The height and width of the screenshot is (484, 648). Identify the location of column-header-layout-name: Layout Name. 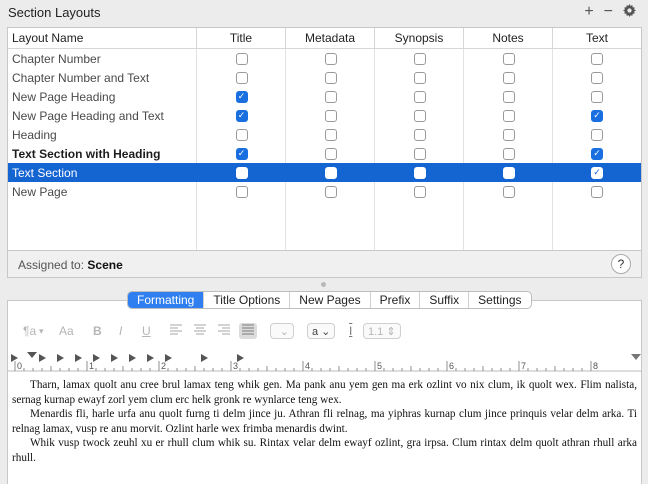
(102, 38).